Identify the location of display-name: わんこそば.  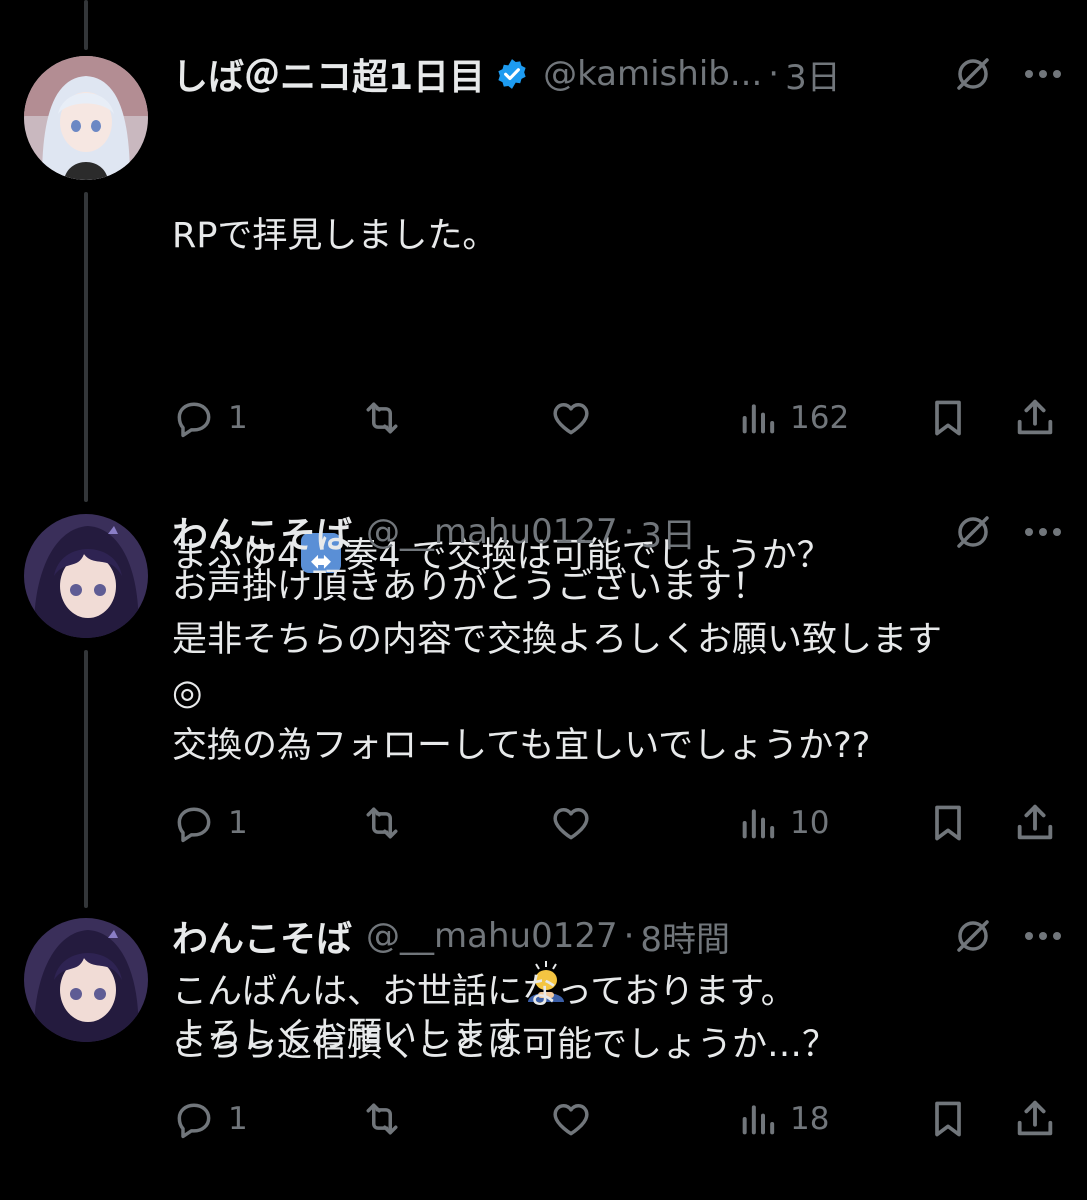
(262, 936).